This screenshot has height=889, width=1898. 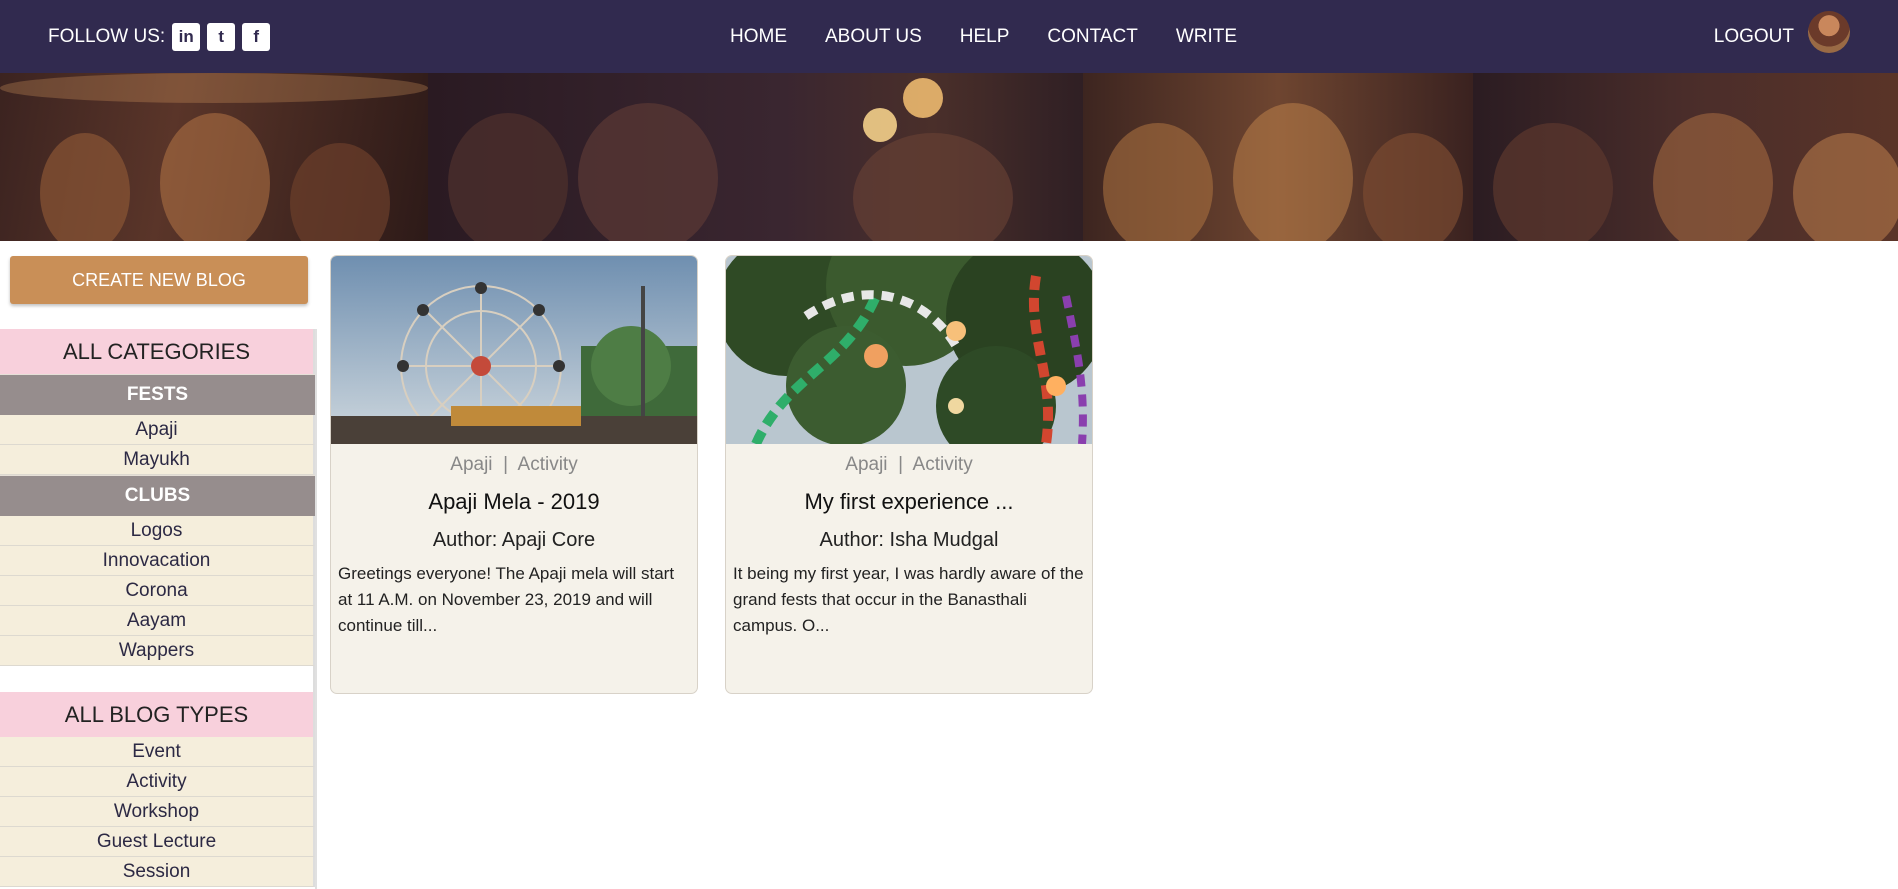 What do you see at coordinates (157, 651) in the screenshot?
I see `sidebar-item-wappers: Wappers` at bounding box center [157, 651].